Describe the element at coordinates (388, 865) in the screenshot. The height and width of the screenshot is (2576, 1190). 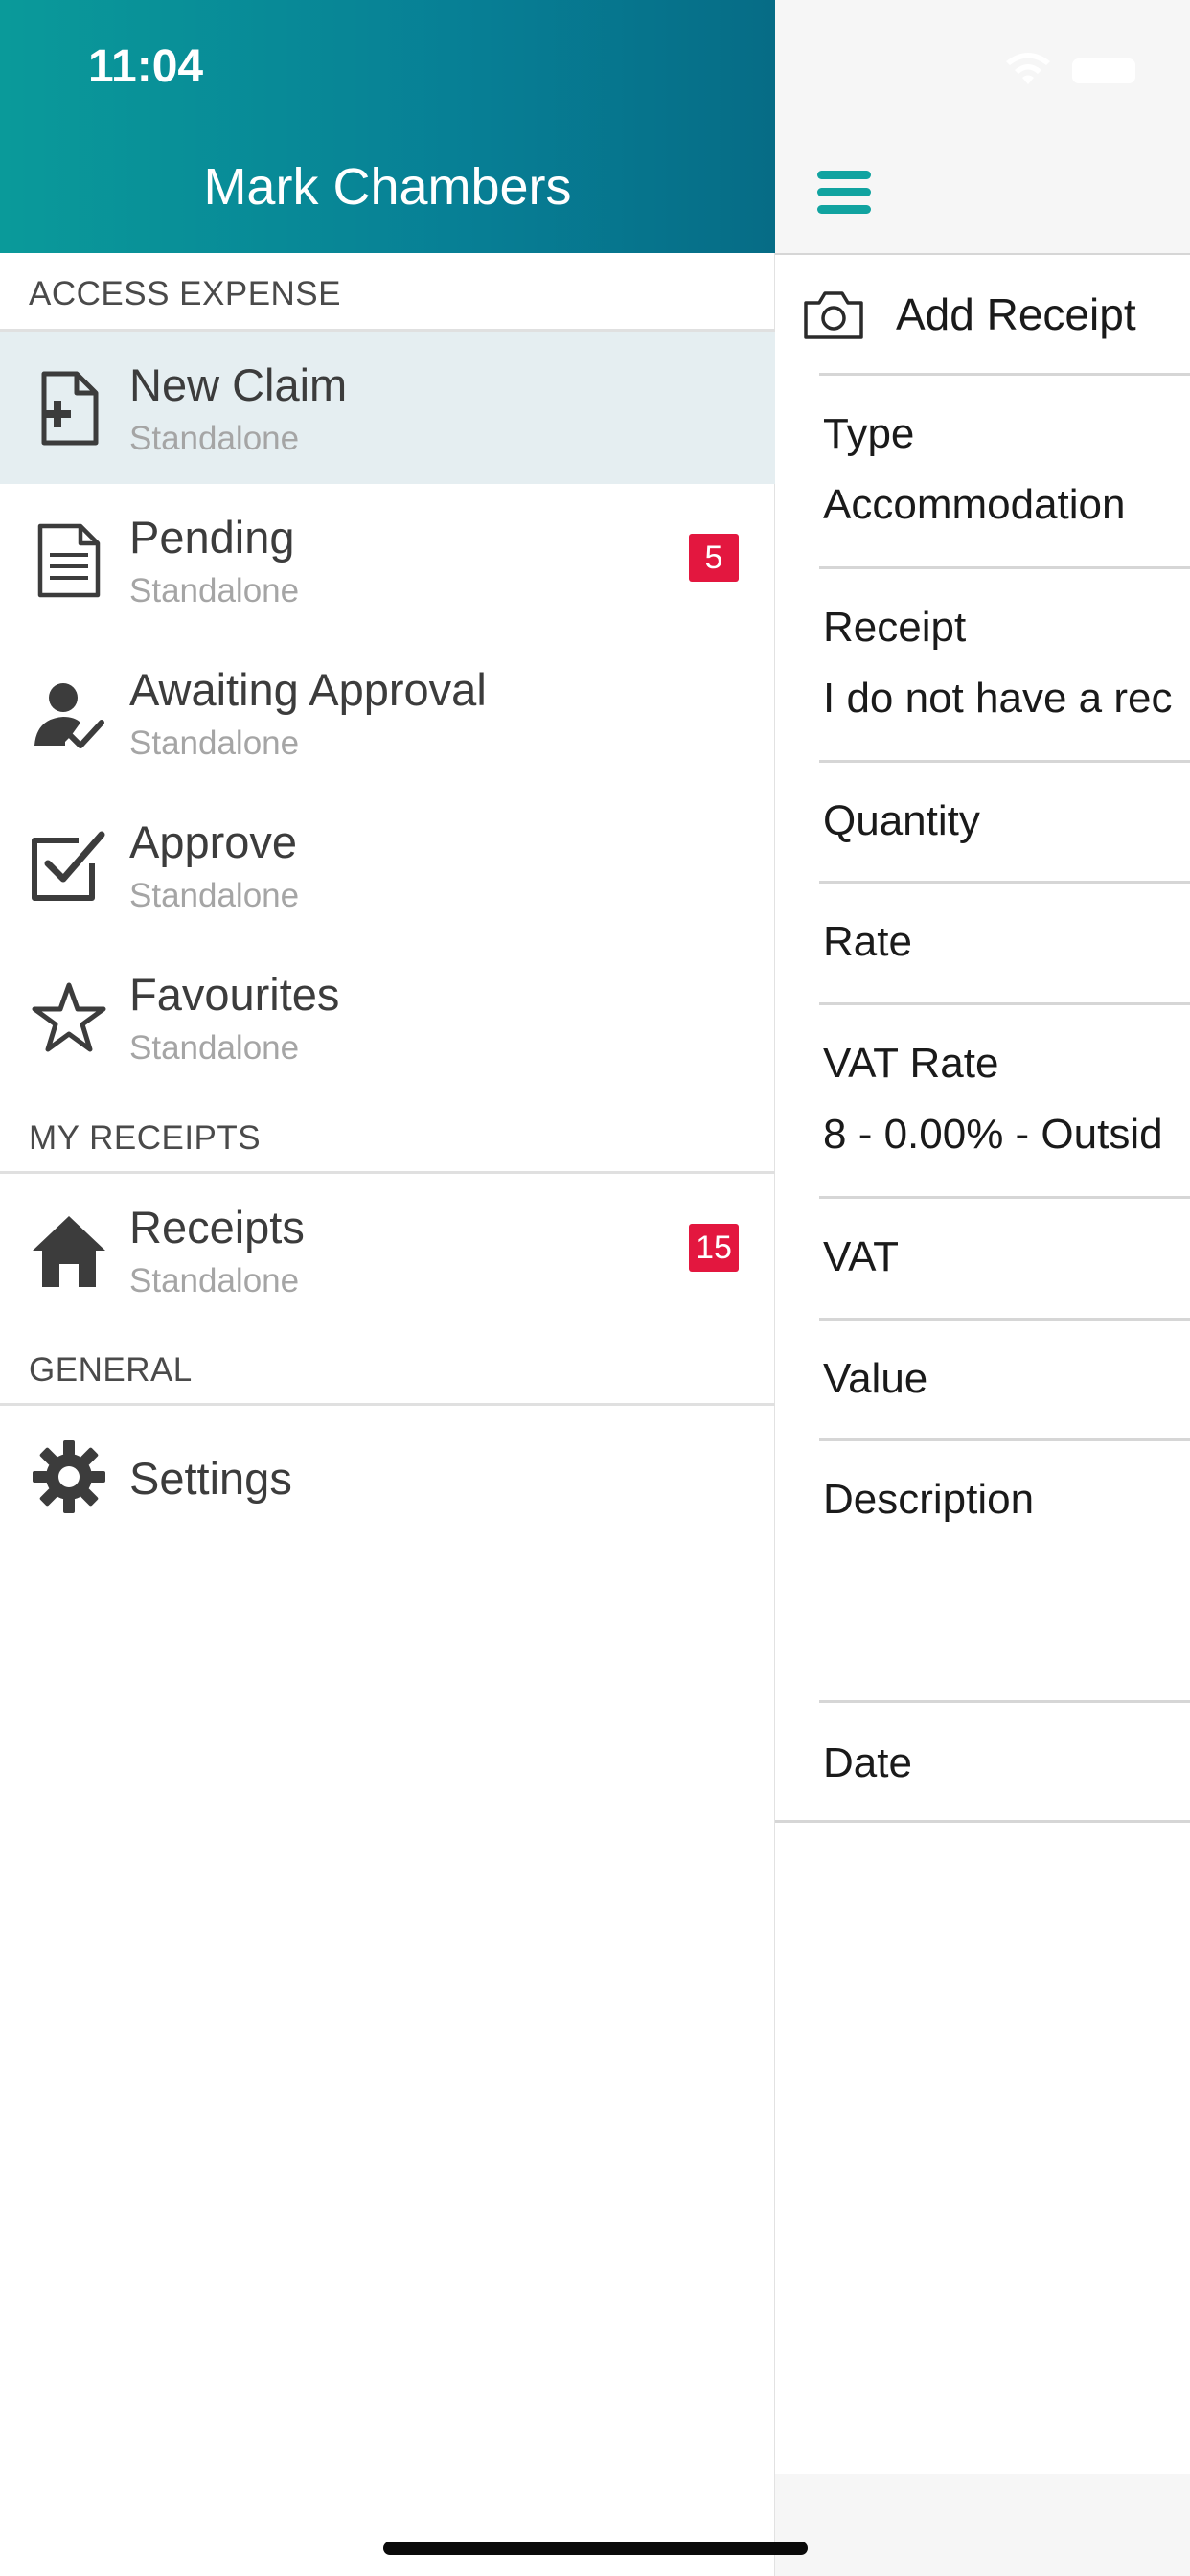
I see `menu-item-approve: Approve Standalone` at that location.